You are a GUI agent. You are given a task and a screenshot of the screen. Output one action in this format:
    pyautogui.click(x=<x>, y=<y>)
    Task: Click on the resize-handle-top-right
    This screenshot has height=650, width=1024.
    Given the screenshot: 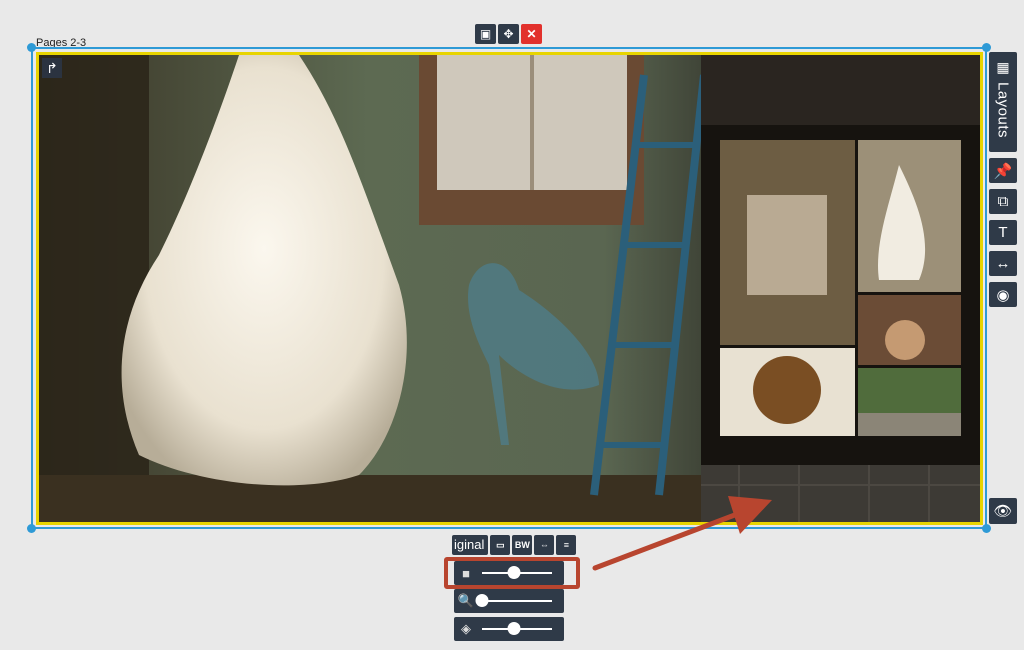 What is the action you would take?
    pyautogui.click(x=986, y=47)
    